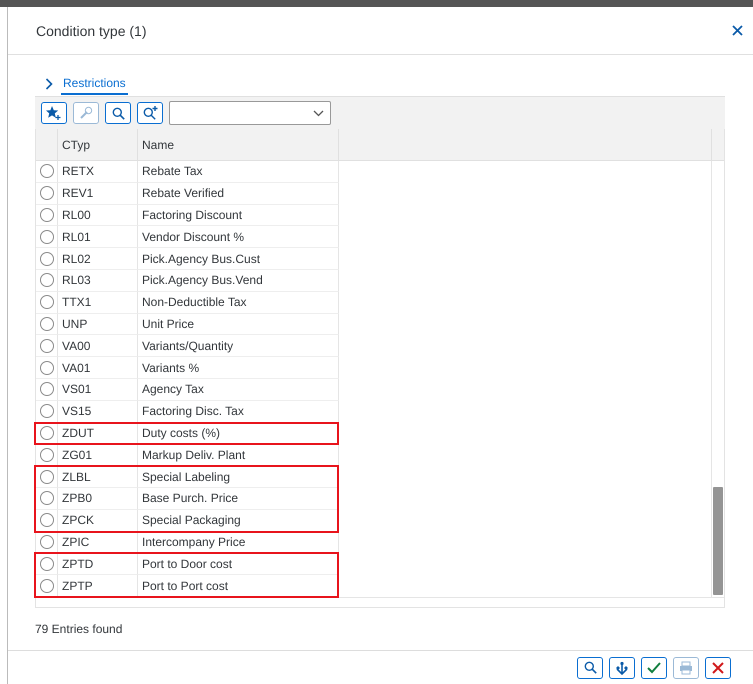 The height and width of the screenshot is (684, 753). What do you see at coordinates (98, 521) in the screenshot?
I see `table-cell: ZPCK` at bounding box center [98, 521].